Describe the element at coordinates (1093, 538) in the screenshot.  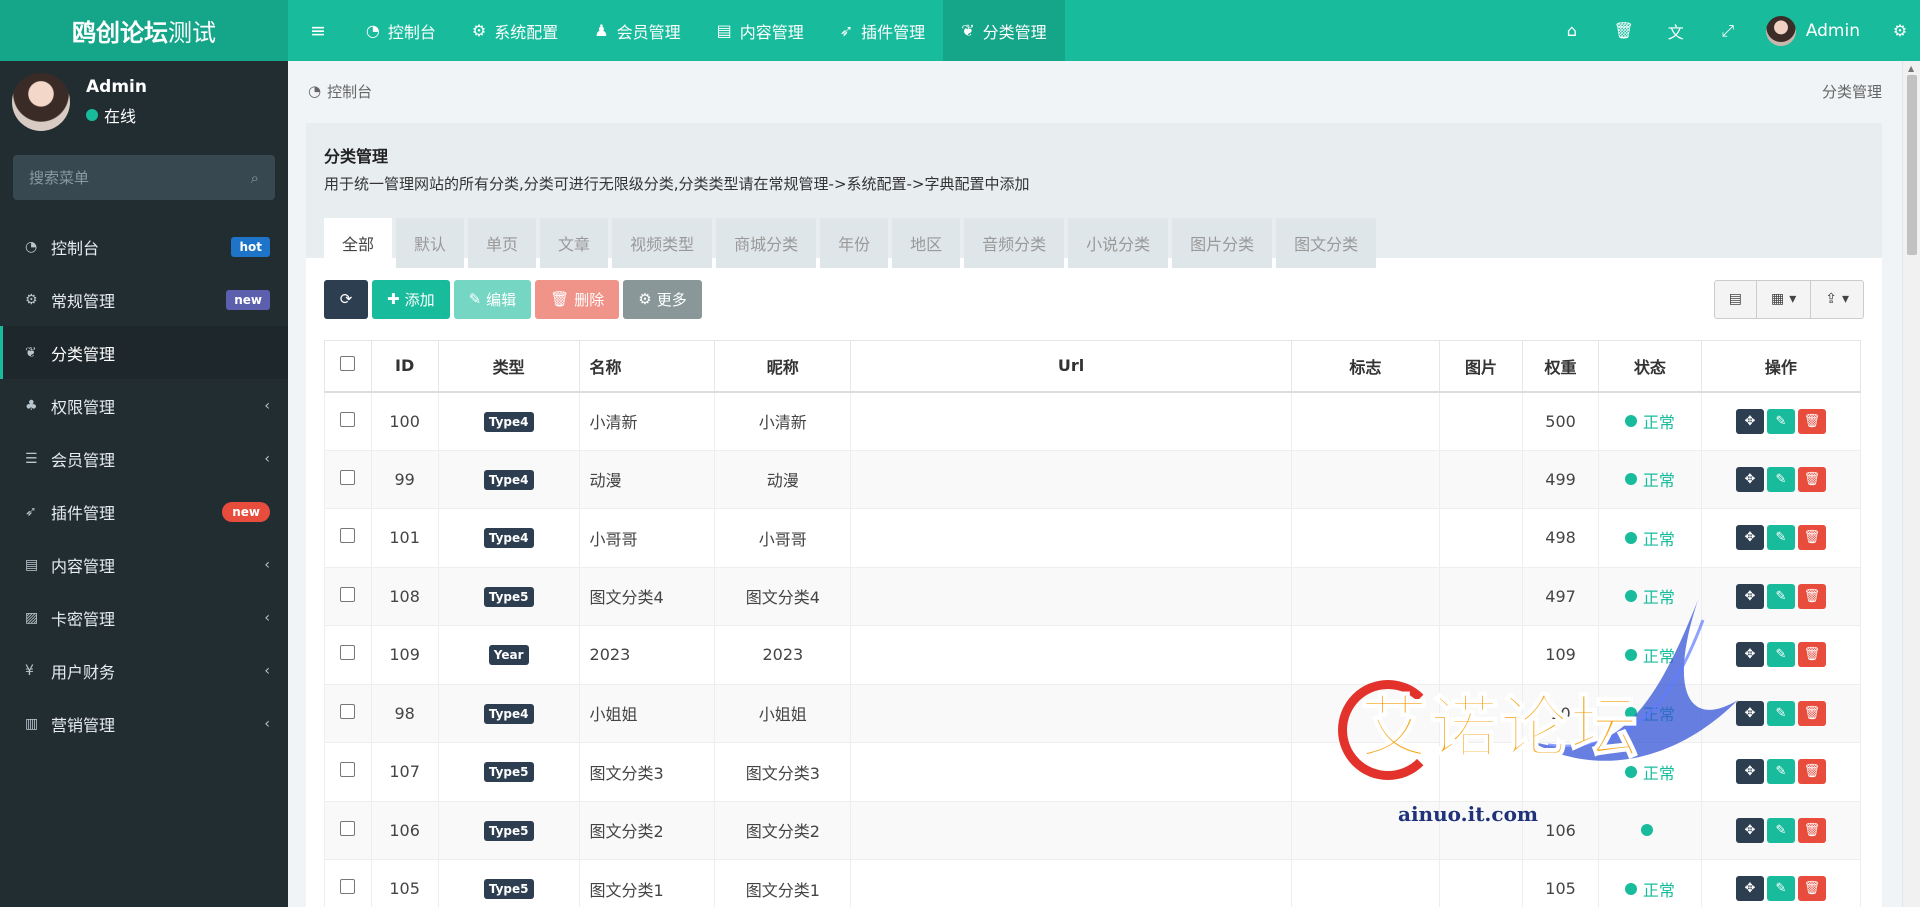
I see `table-row: 101 Type4 小哥哥 小哥哥 498 正常 ✥ ✎ 🗑︎` at that location.